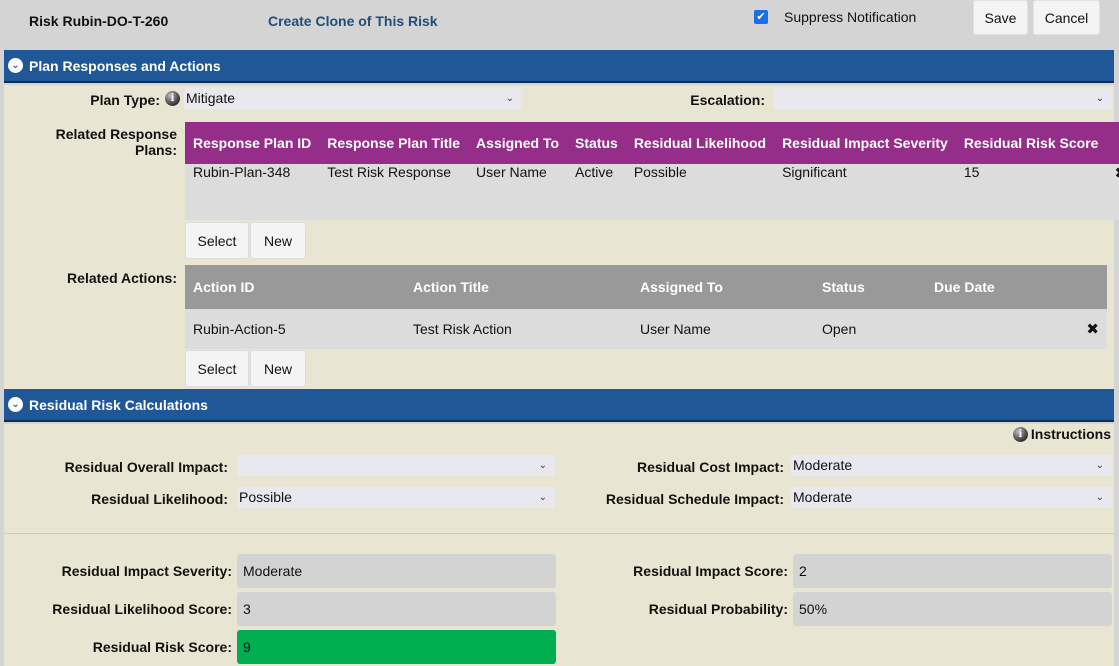  What do you see at coordinates (125, 100) in the screenshot?
I see `plan-type-label: Plan Type:` at bounding box center [125, 100].